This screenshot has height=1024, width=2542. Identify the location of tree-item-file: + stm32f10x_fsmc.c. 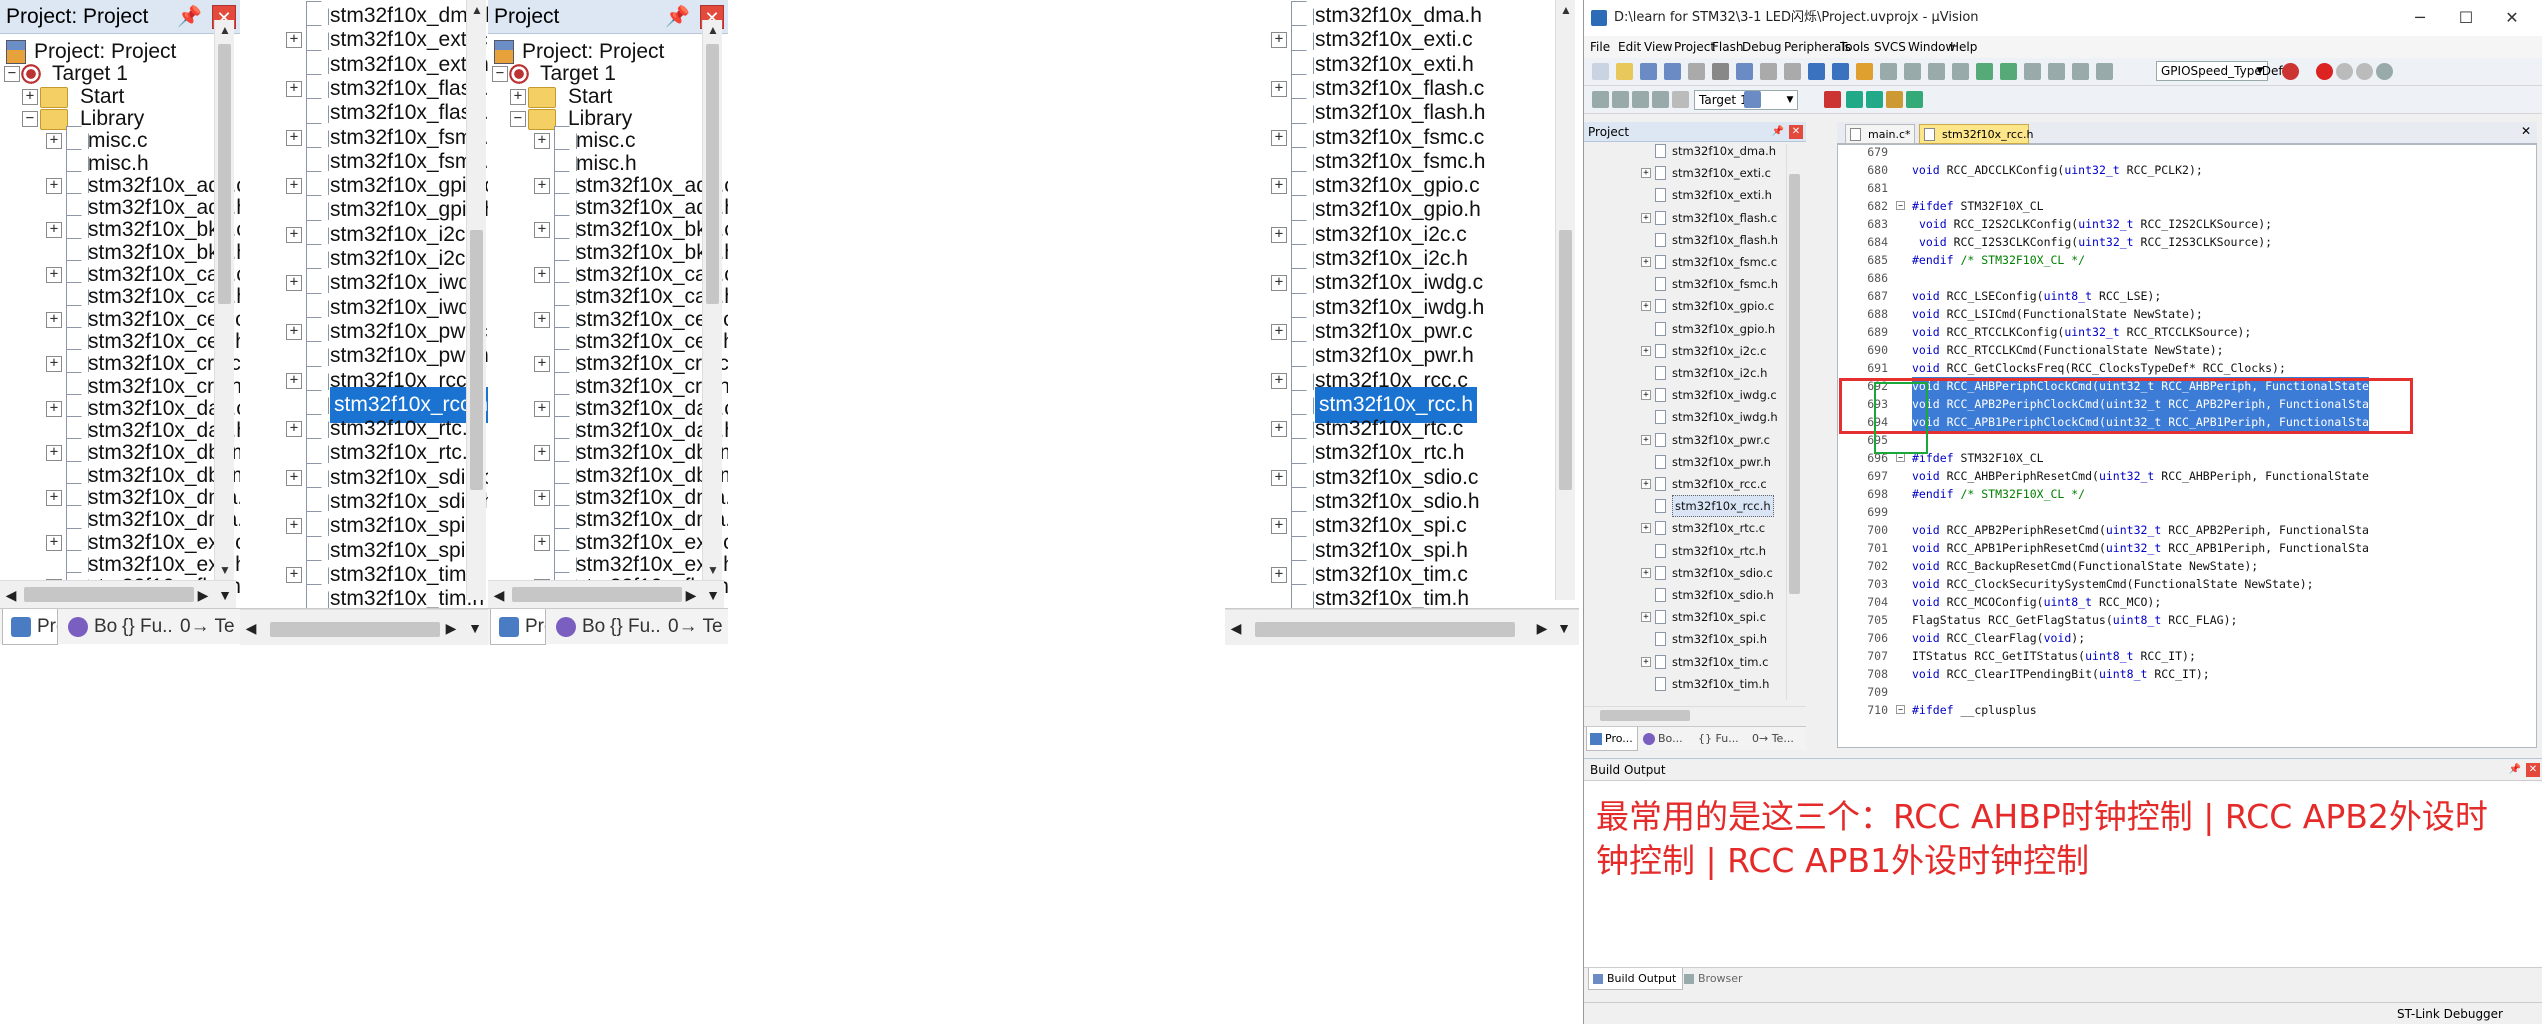
(1684, 262).